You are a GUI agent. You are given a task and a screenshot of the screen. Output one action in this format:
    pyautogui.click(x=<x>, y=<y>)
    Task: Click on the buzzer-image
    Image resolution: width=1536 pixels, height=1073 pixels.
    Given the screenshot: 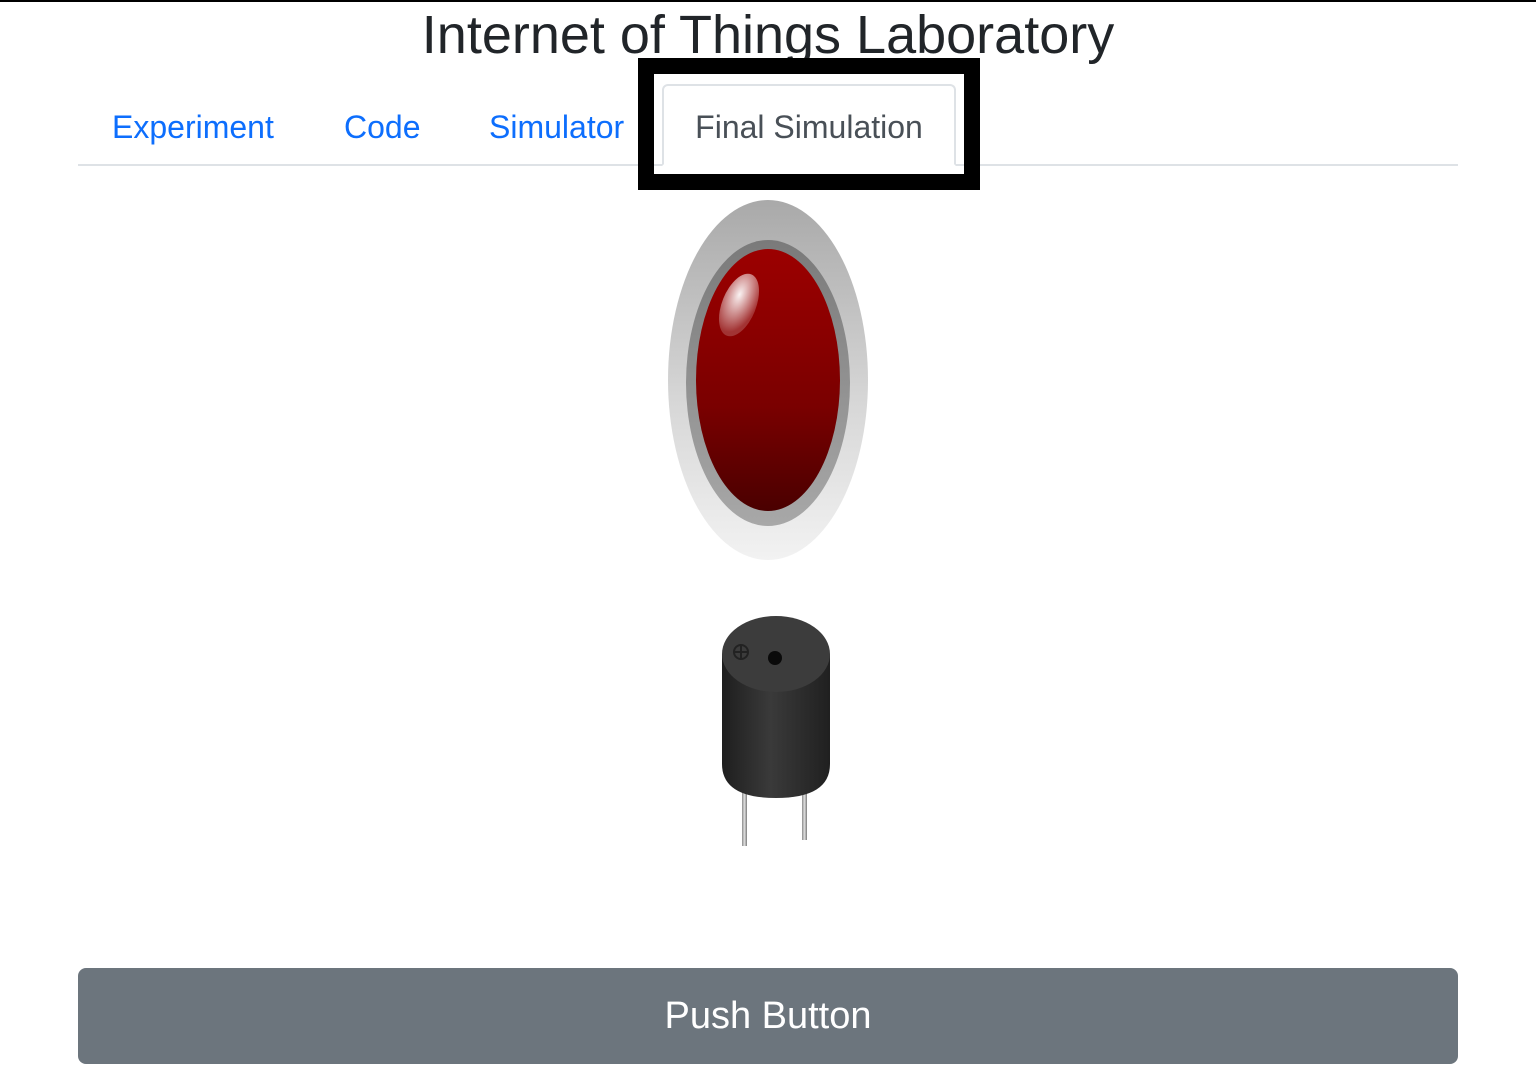 What is the action you would take?
    pyautogui.click(x=776, y=731)
    